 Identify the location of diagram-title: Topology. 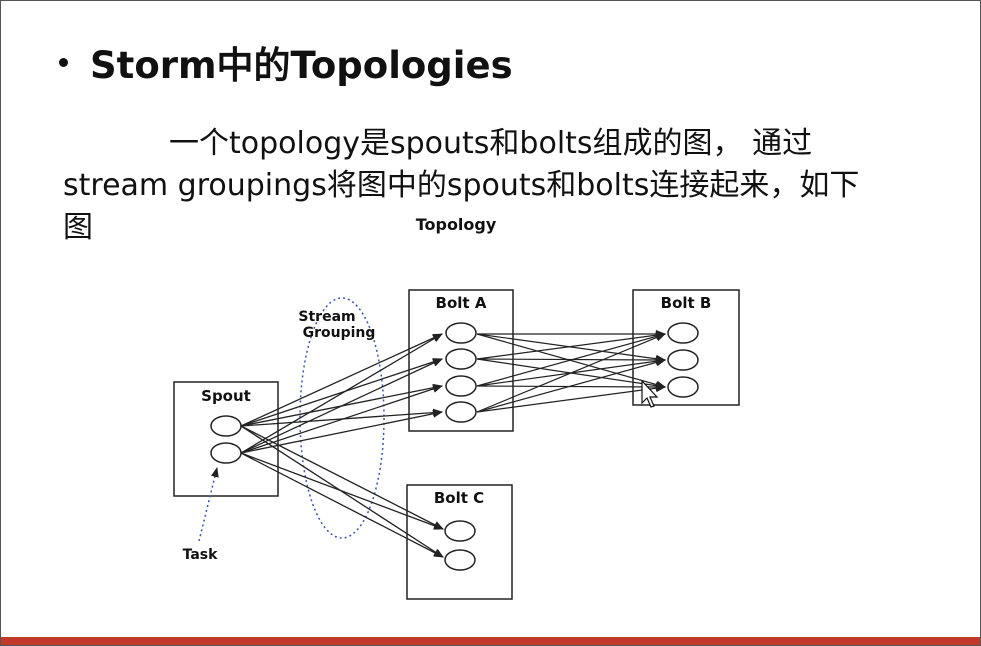
(456, 224).